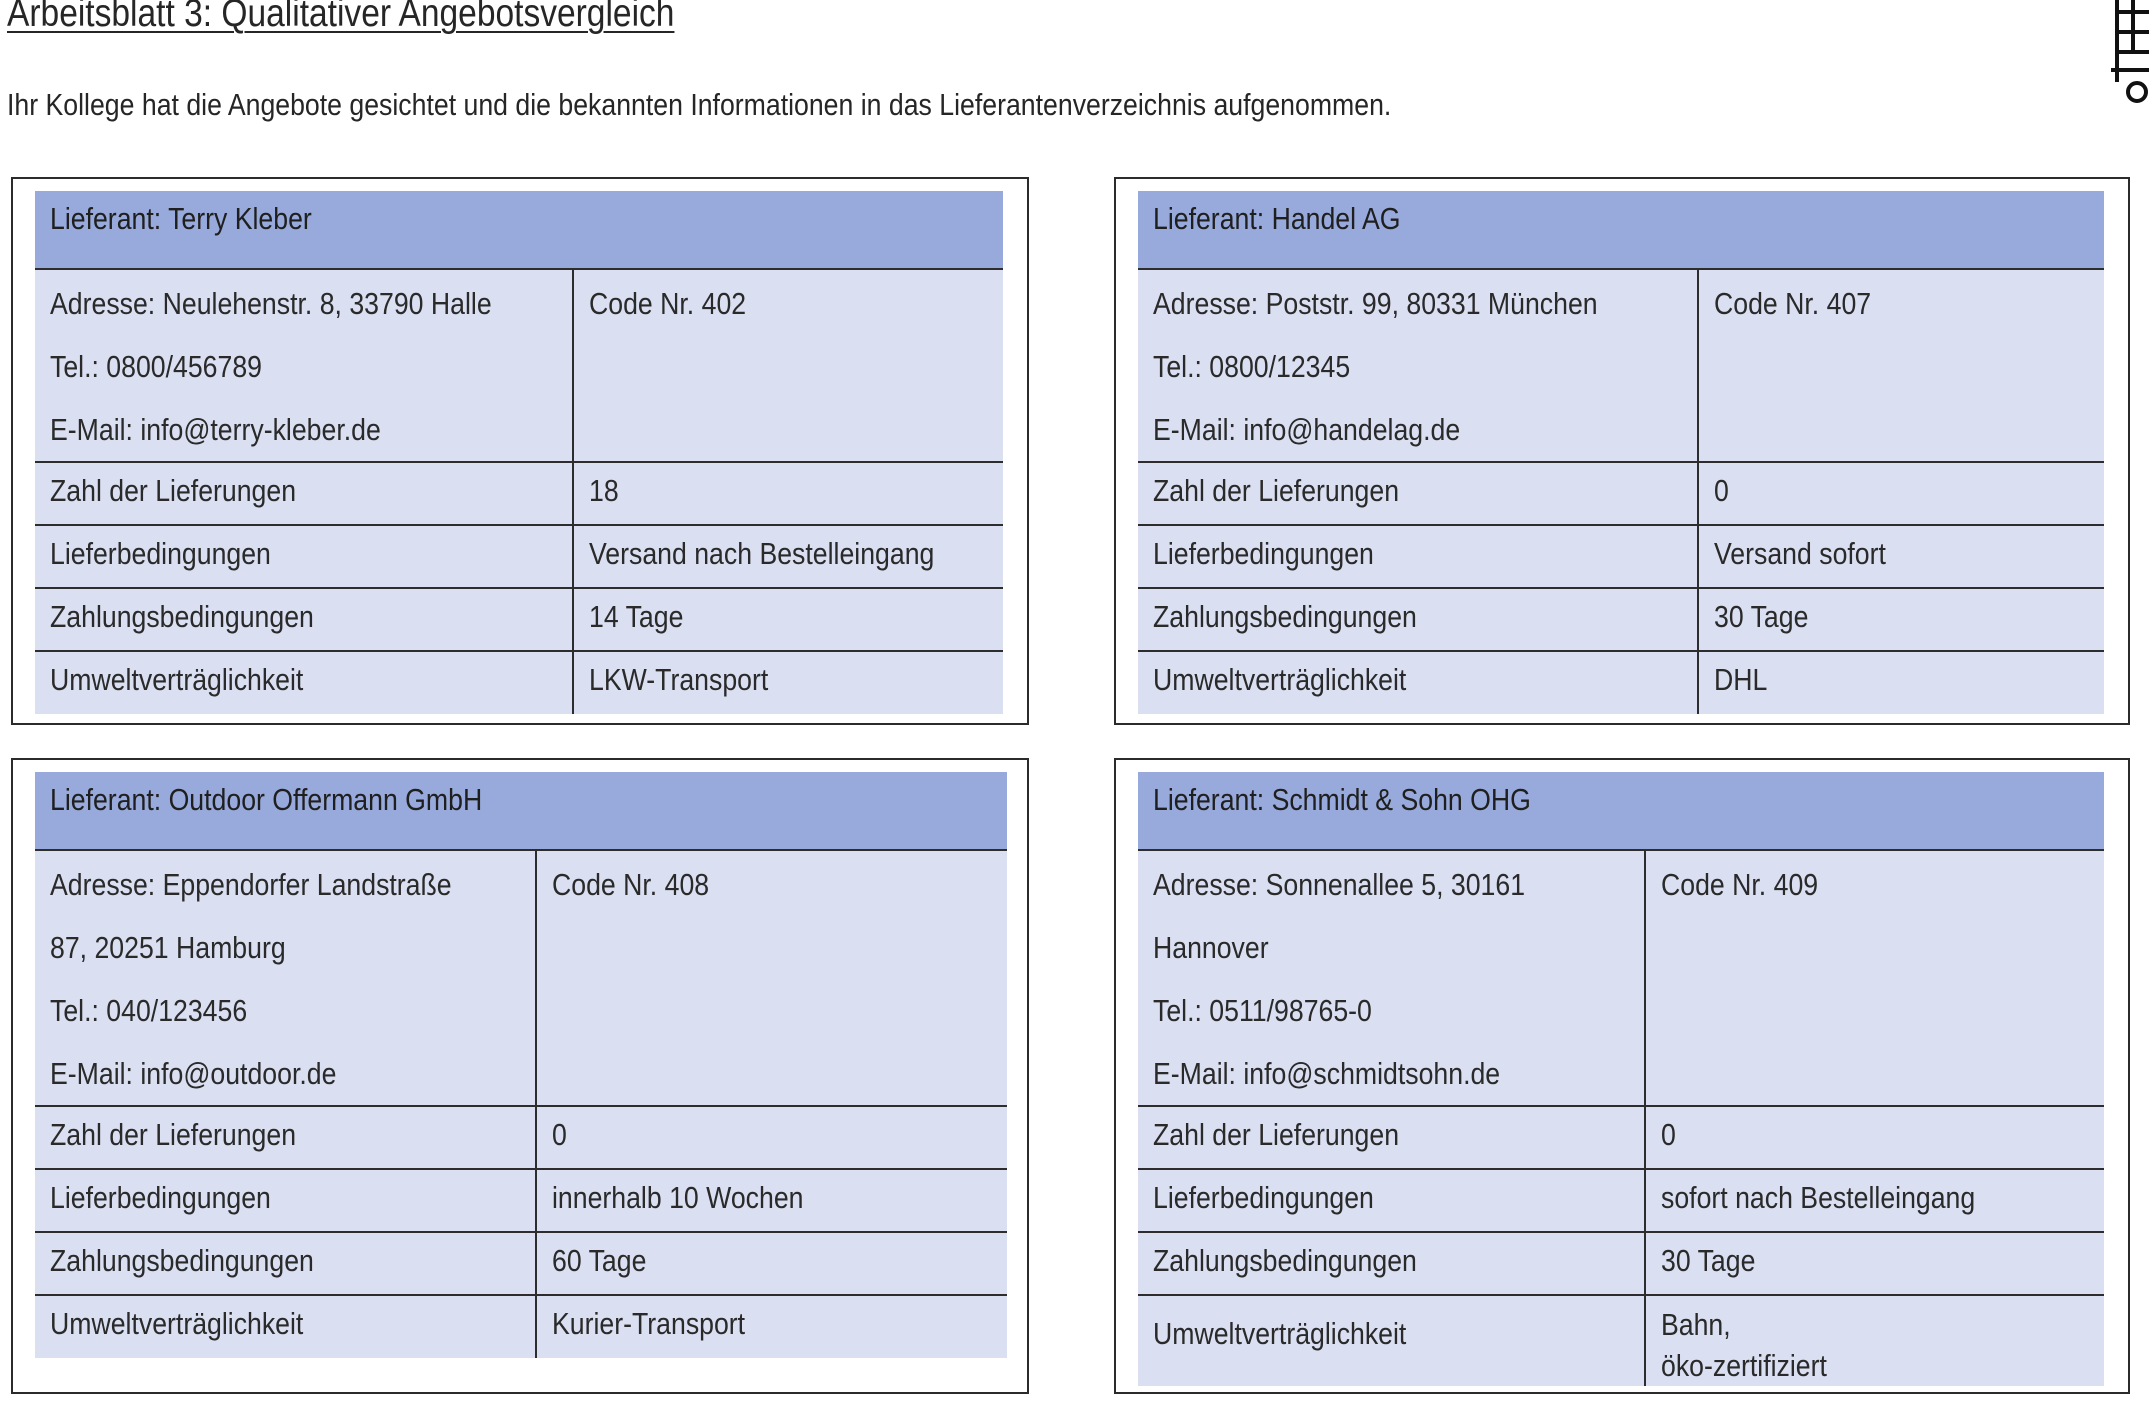 The width and height of the screenshot is (2149, 1403). Describe the element at coordinates (1621, 811) in the screenshot. I see `supplier-header: Lieferant: Schmidt & Sohn OHG` at that location.